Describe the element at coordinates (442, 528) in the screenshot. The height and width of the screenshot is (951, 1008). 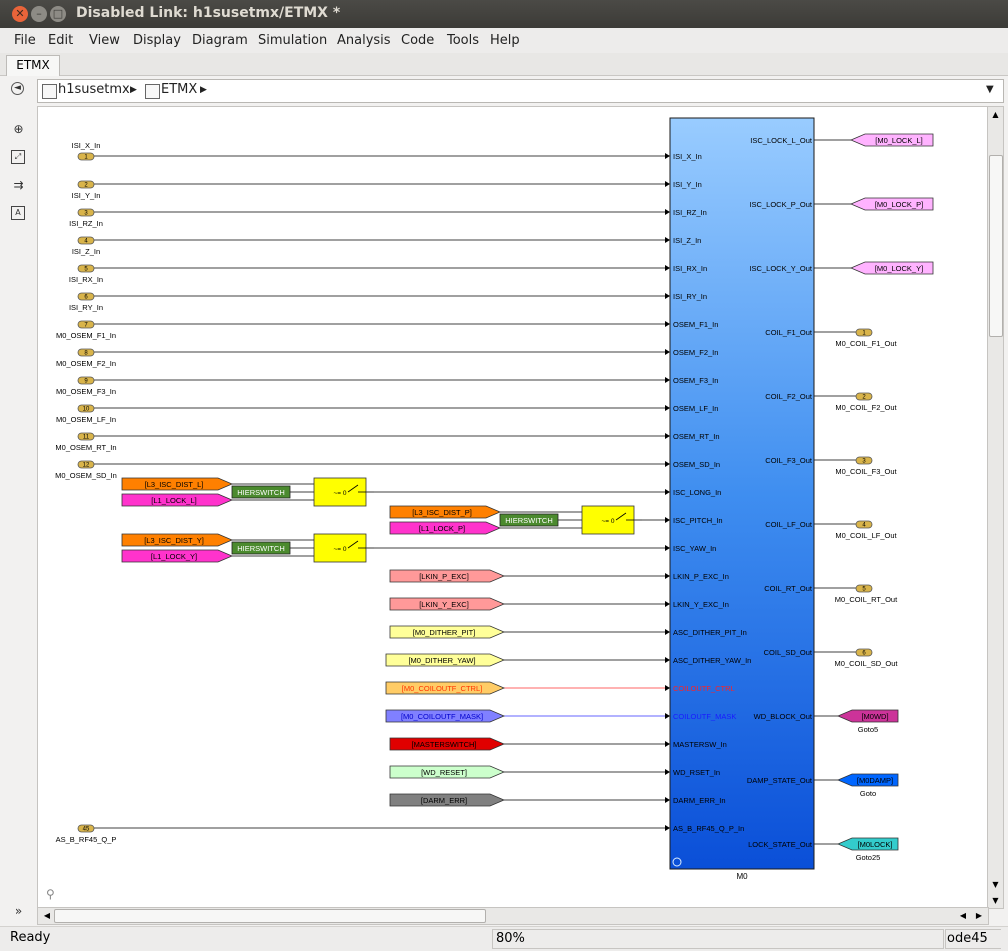
I see `from-tag-label: [L1_LOCK_P]` at that location.